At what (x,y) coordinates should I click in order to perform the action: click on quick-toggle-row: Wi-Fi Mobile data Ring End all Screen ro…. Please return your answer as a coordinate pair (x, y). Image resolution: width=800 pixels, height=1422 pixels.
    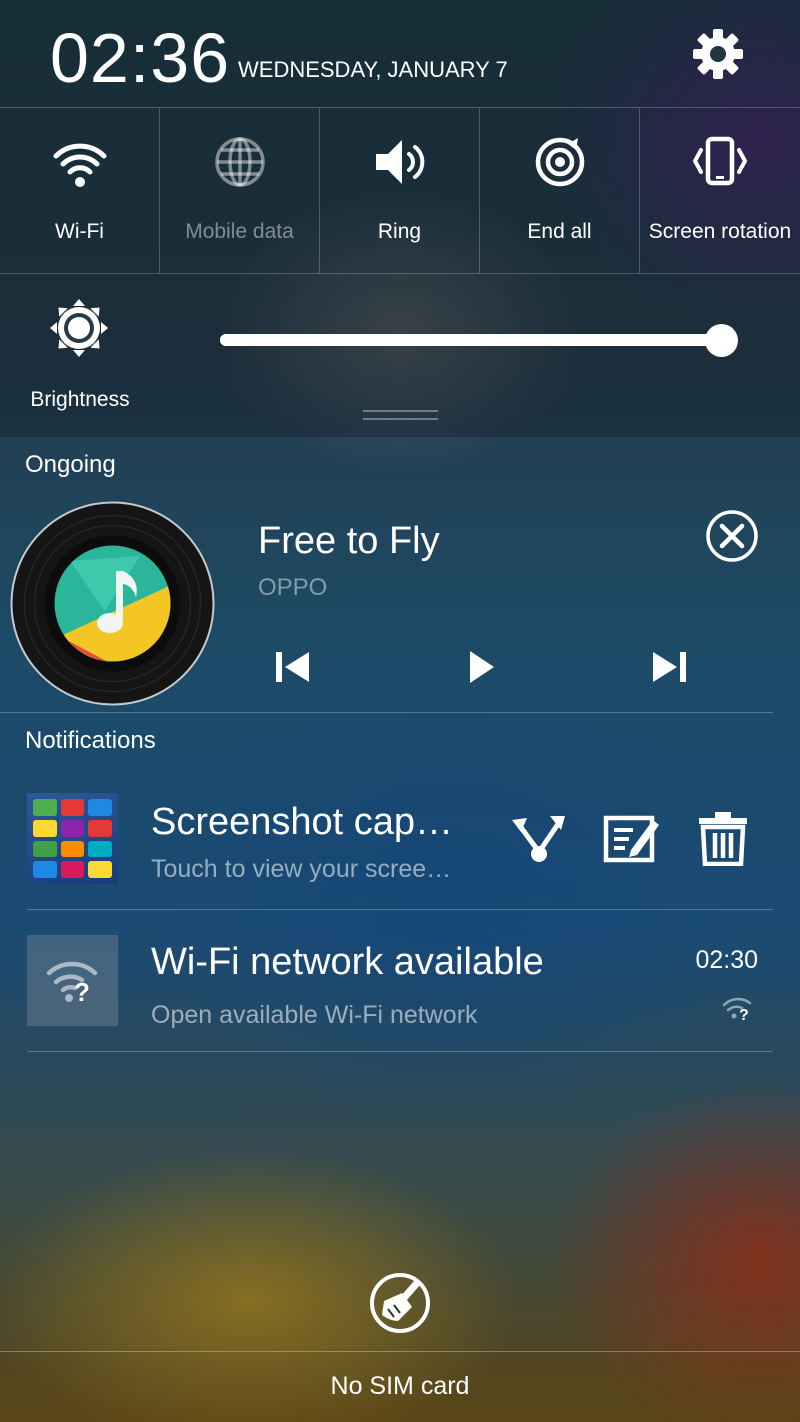
    Looking at the image, I should click on (400, 190).